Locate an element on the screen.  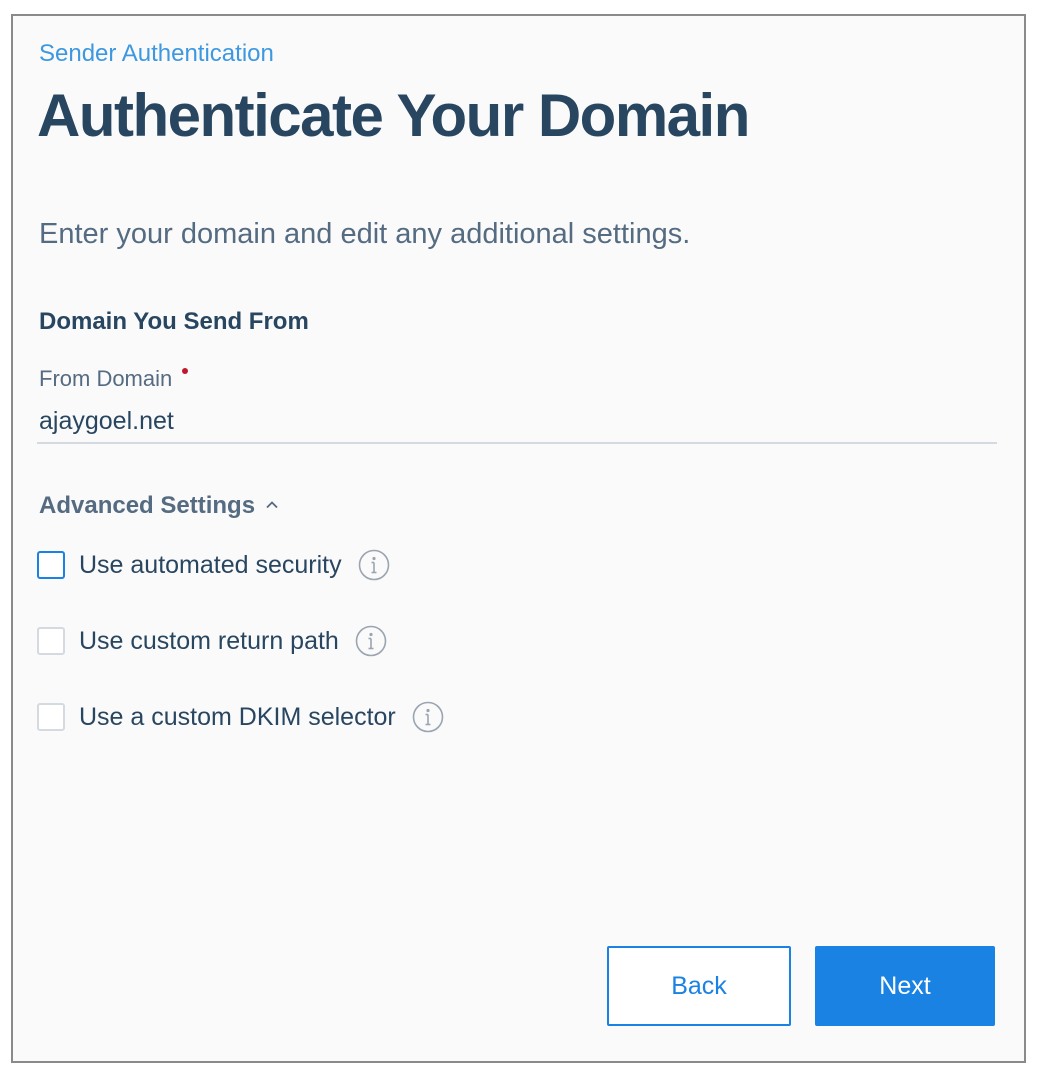
section-heading-domain: Domain You Send From is located at coordinates (174, 321).